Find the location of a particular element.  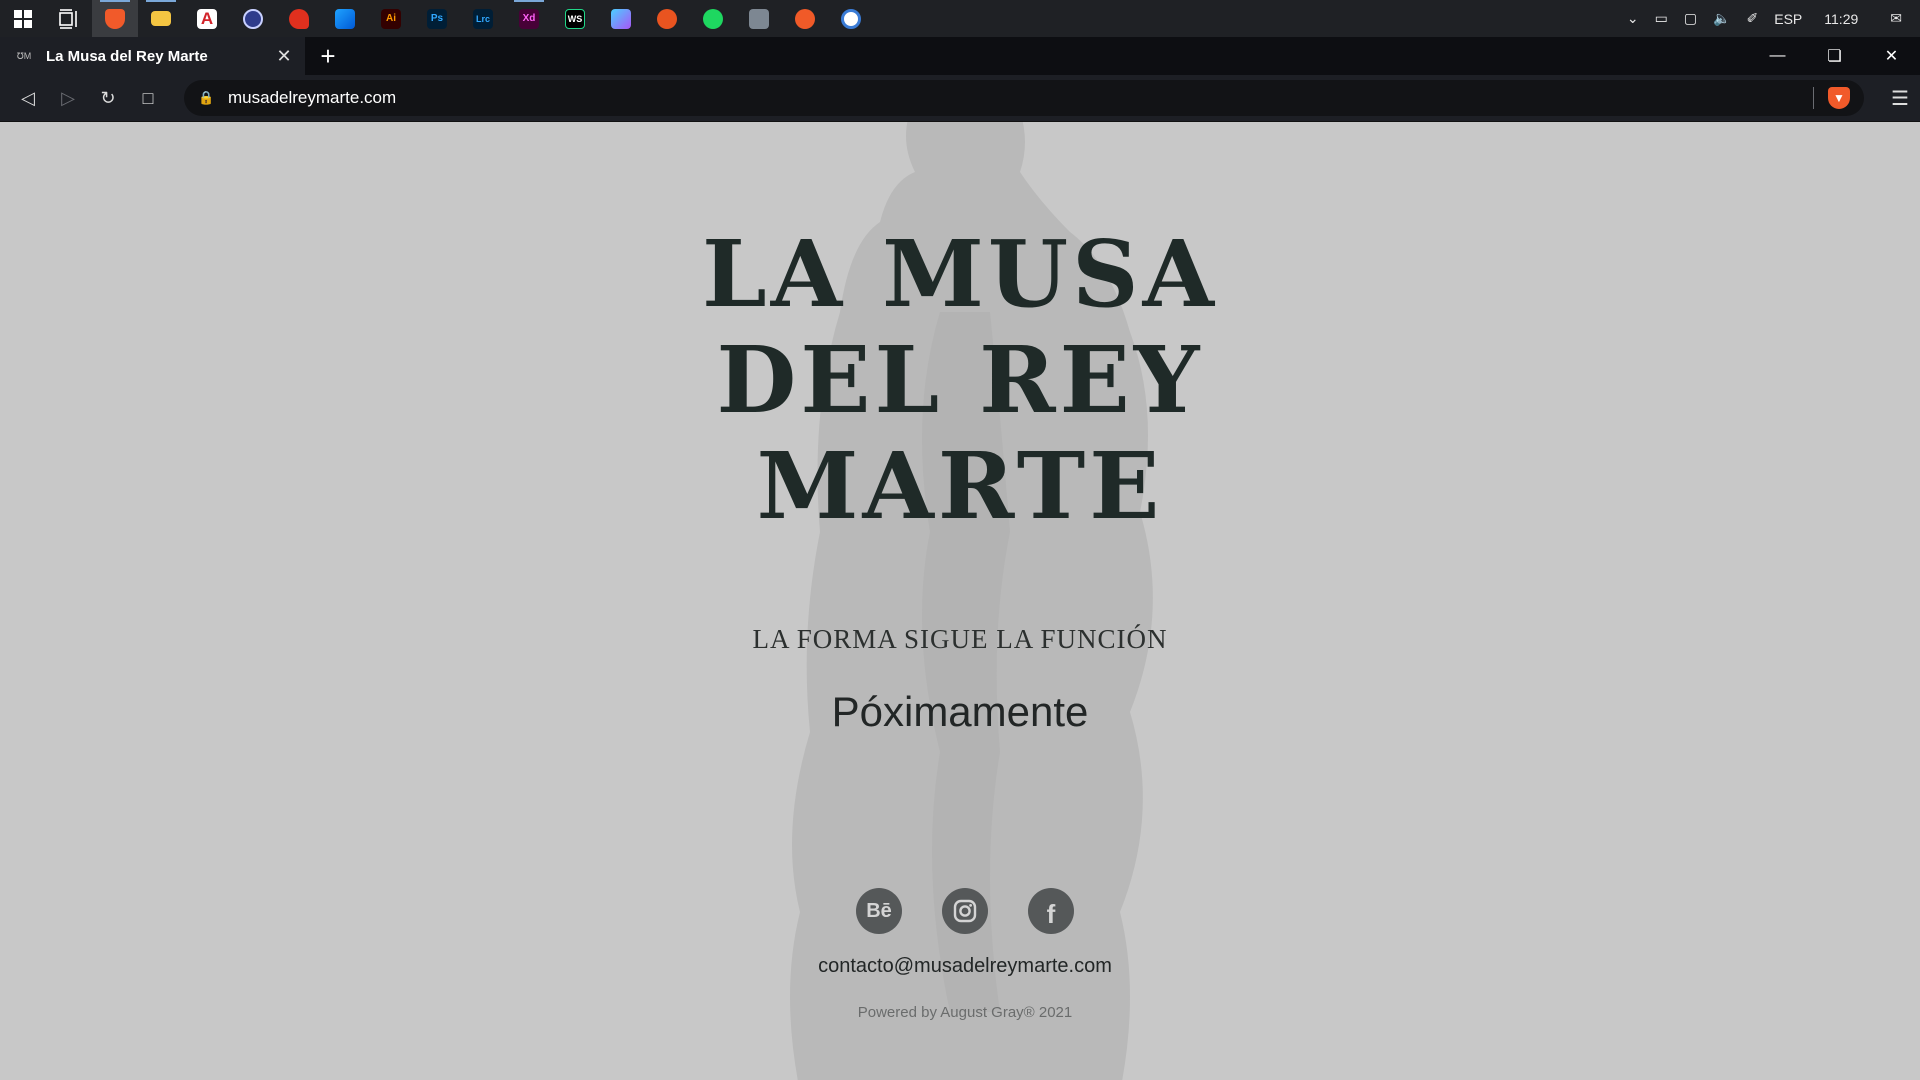

minimize-button: — is located at coordinates (1777, 56).